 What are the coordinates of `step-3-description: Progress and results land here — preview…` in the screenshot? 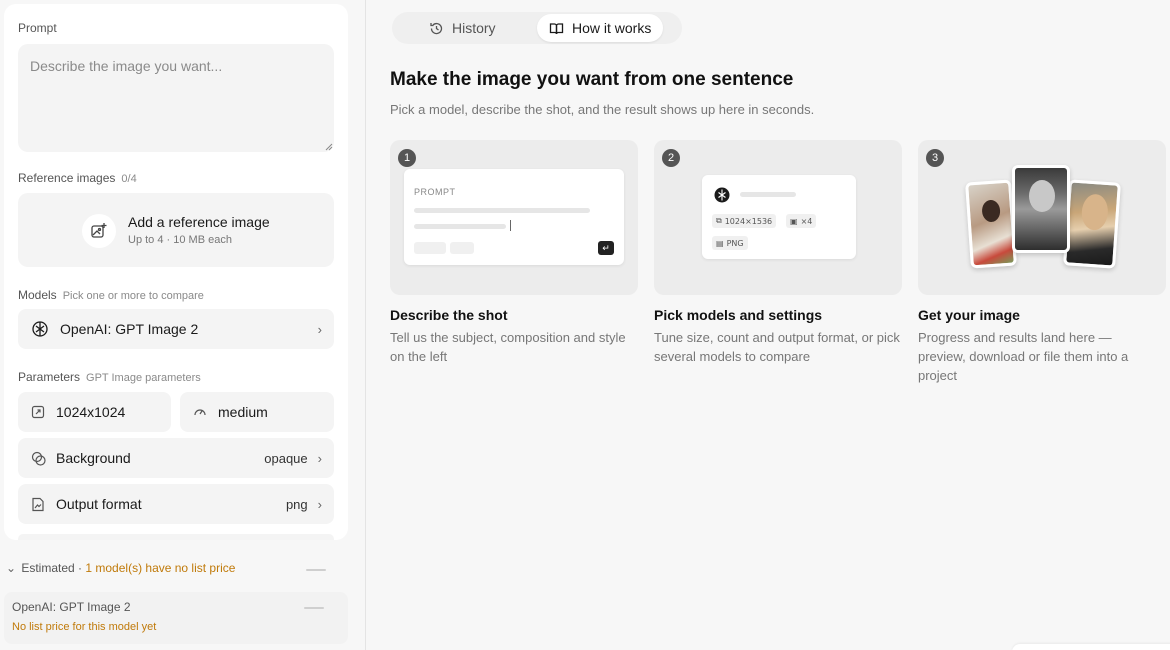 It's located at (1023, 356).